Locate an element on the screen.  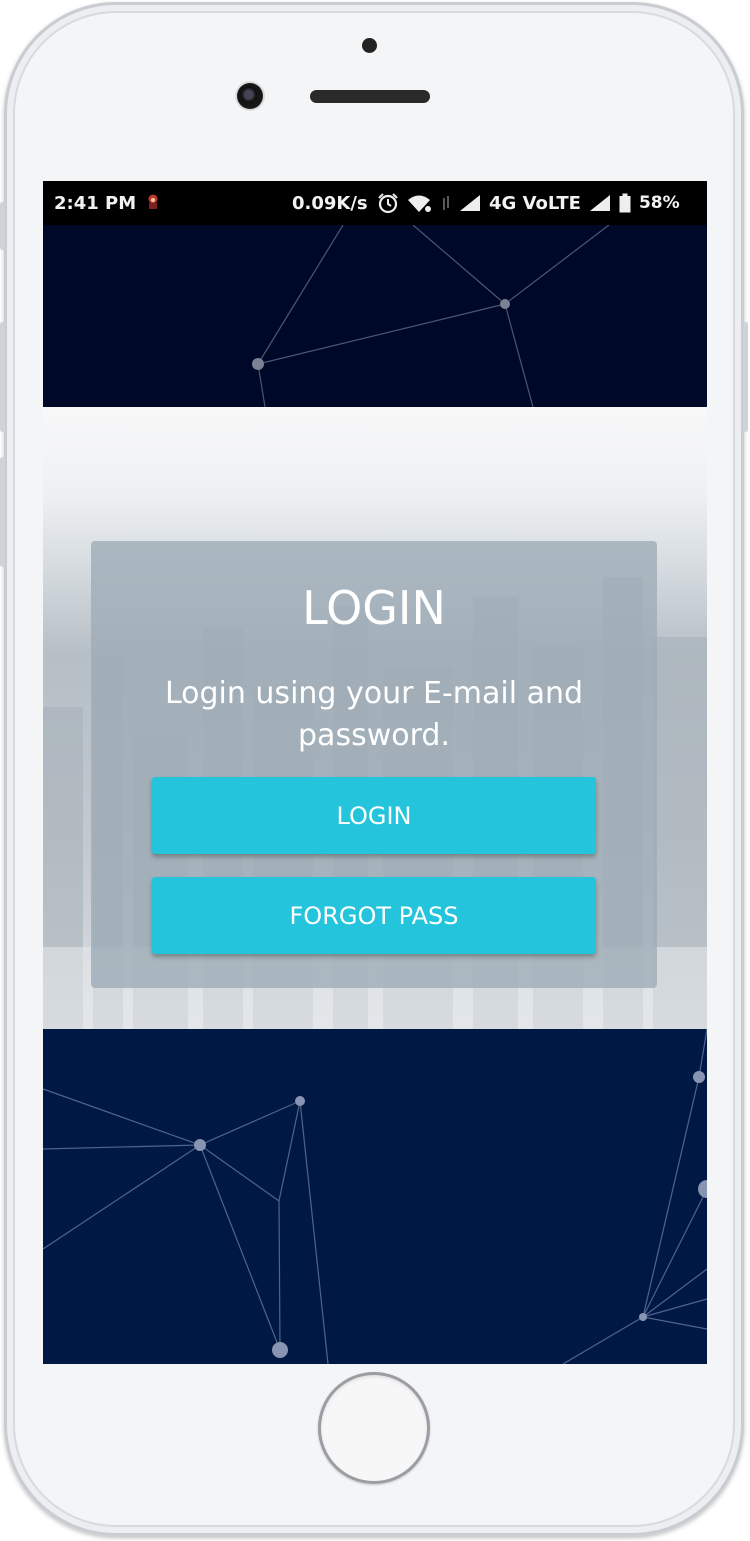
wifi-icon is located at coordinates (420, 203).